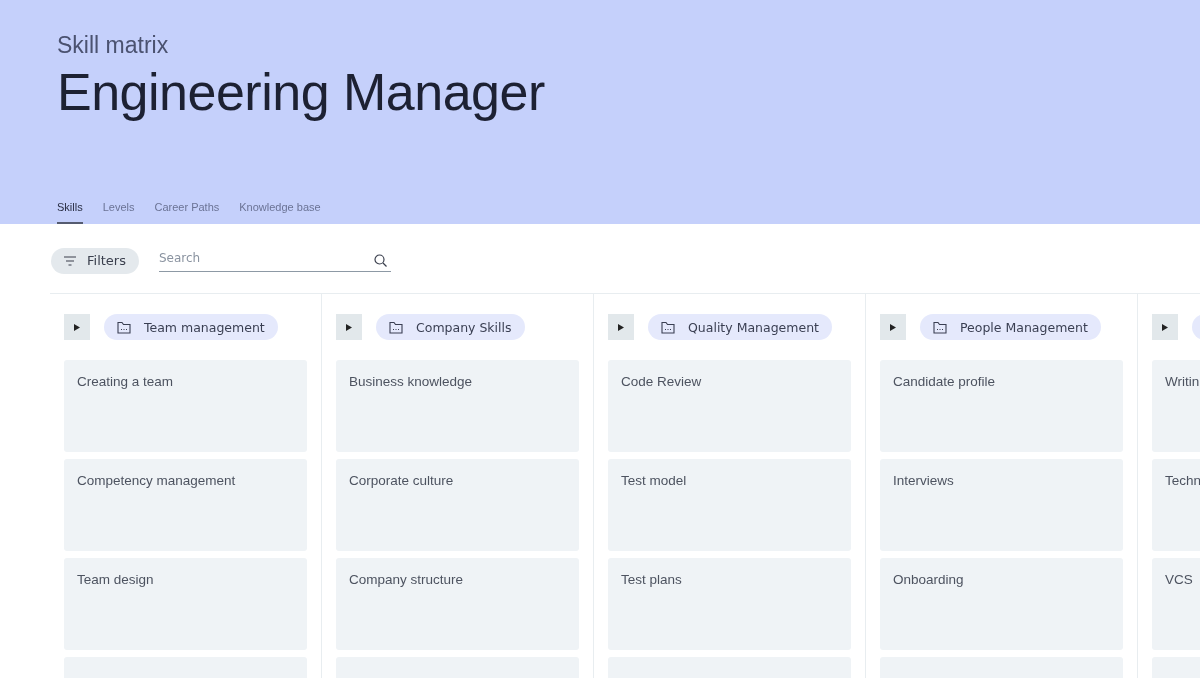  Describe the element at coordinates (185, 406) in the screenshot. I see `skill-card: Creating a team` at that location.